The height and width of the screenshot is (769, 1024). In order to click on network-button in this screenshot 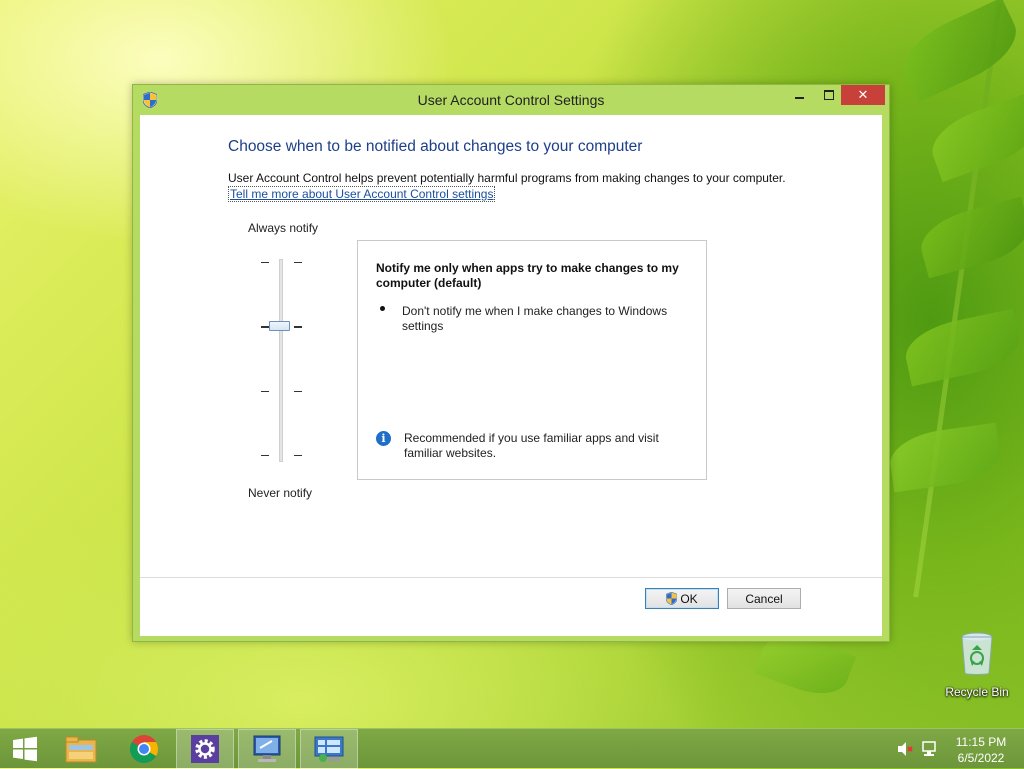, I will do `click(929, 749)`.